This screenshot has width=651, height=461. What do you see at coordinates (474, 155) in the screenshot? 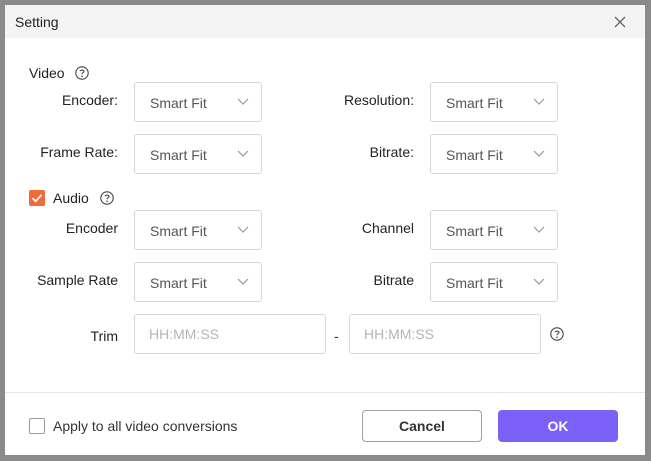
I see `video-bitrate-value: Smart Fit` at bounding box center [474, 155].